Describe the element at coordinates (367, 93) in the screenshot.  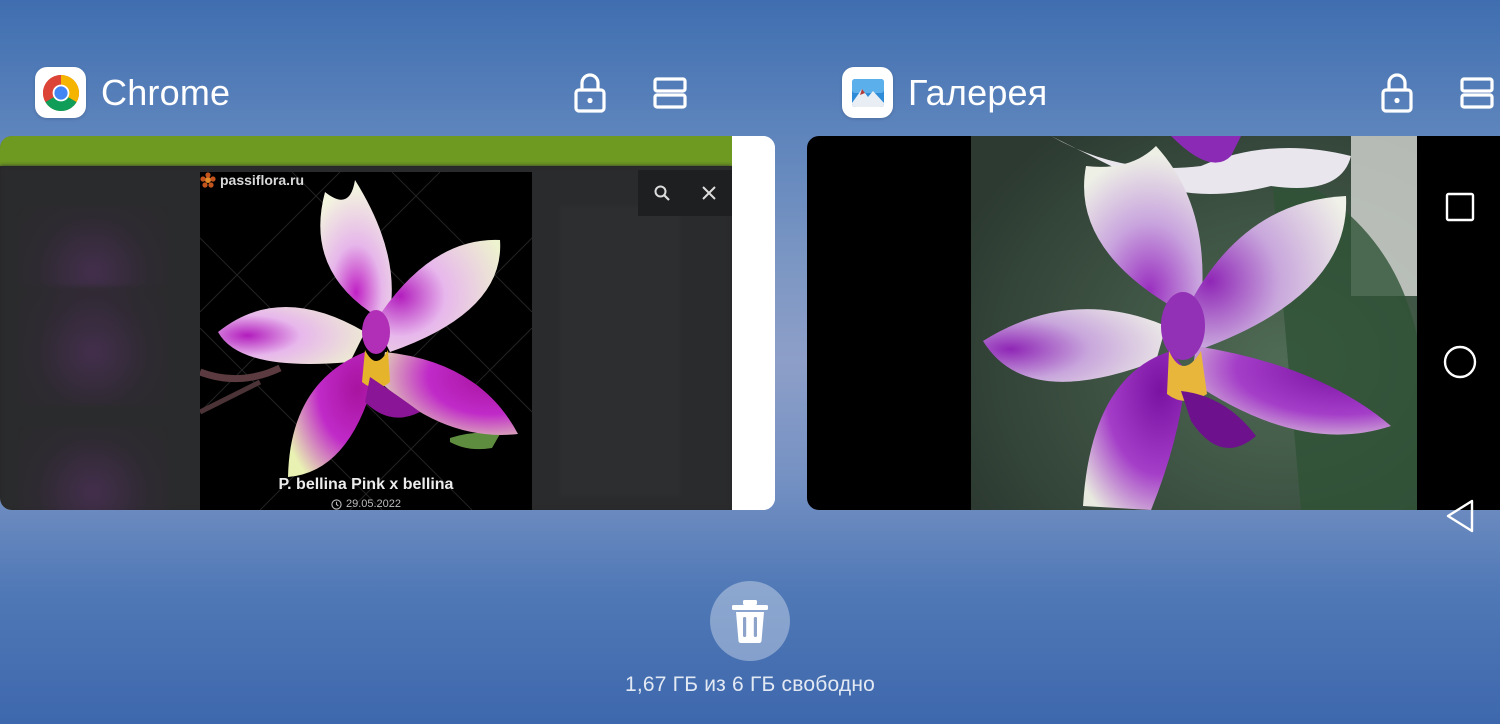
I see `chrome-card-header: Chrome` at that location.